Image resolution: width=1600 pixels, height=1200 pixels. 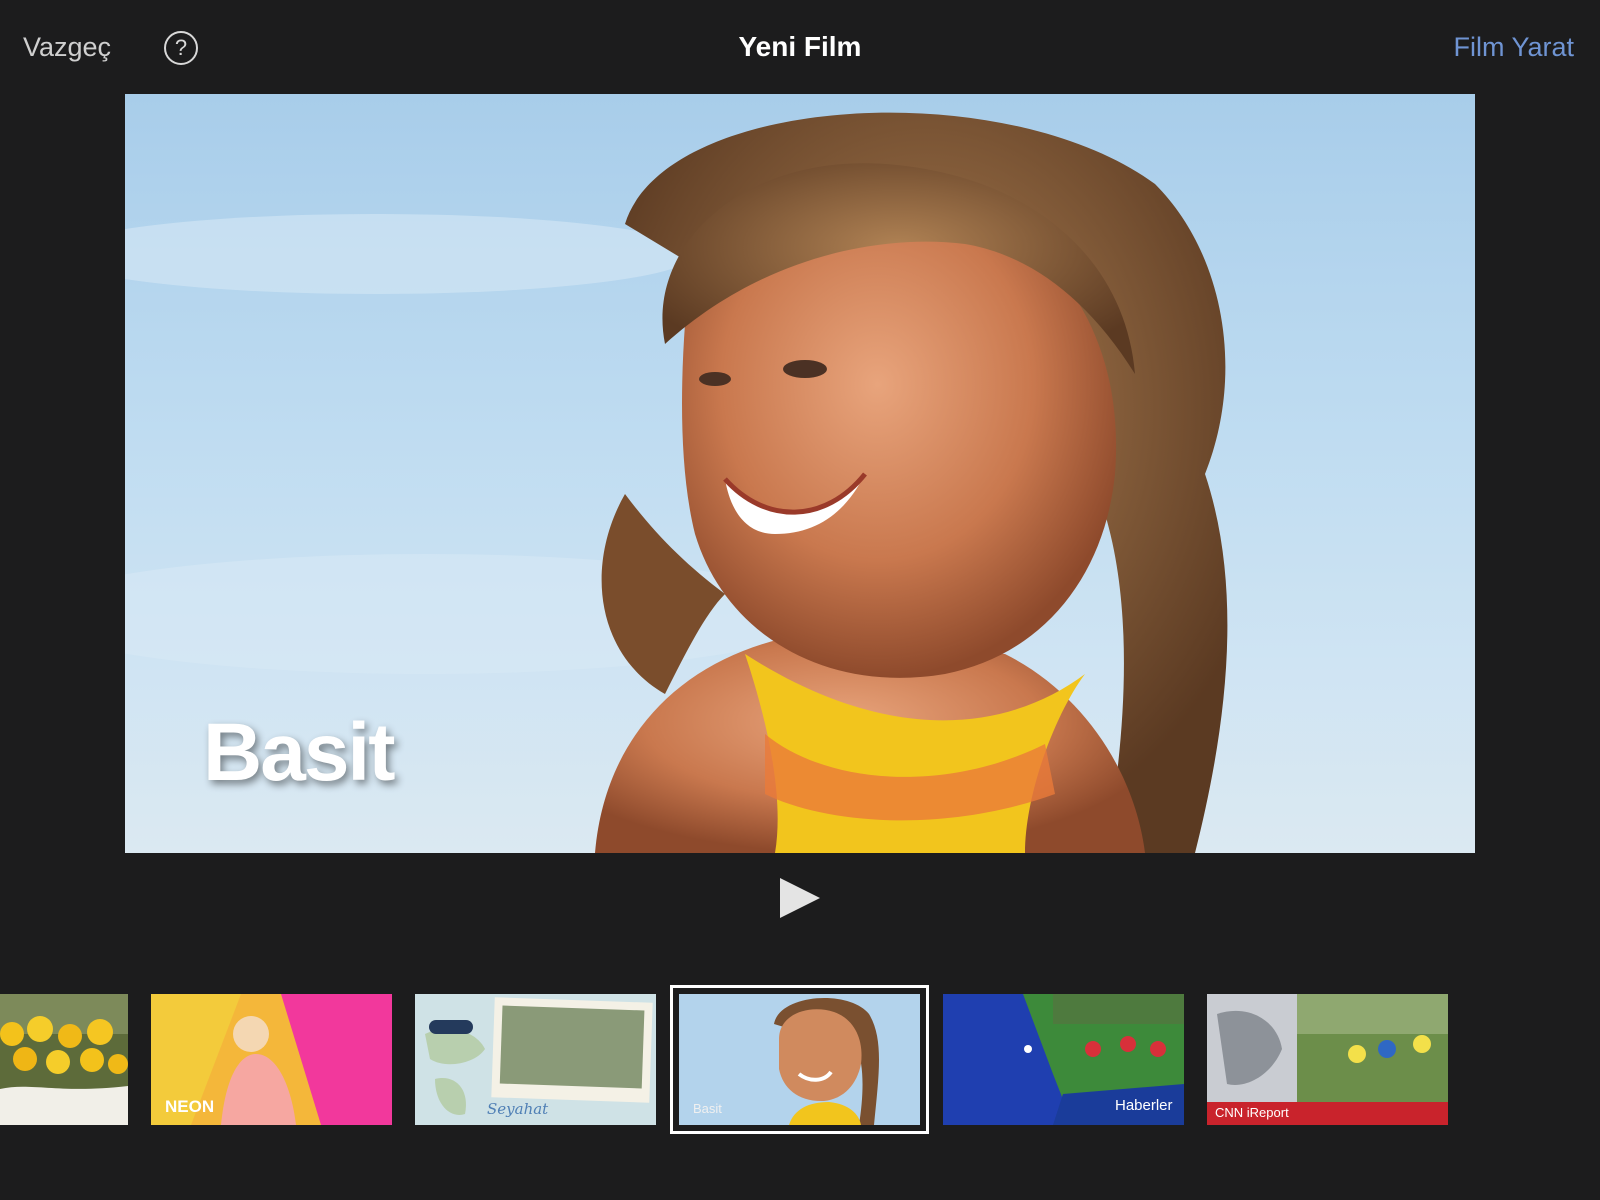 What do you see at coordinates (1063, 1059) in the screenshot?
I see `theme-thumb-news: Haberler` at bounding box center [1063, 1059].